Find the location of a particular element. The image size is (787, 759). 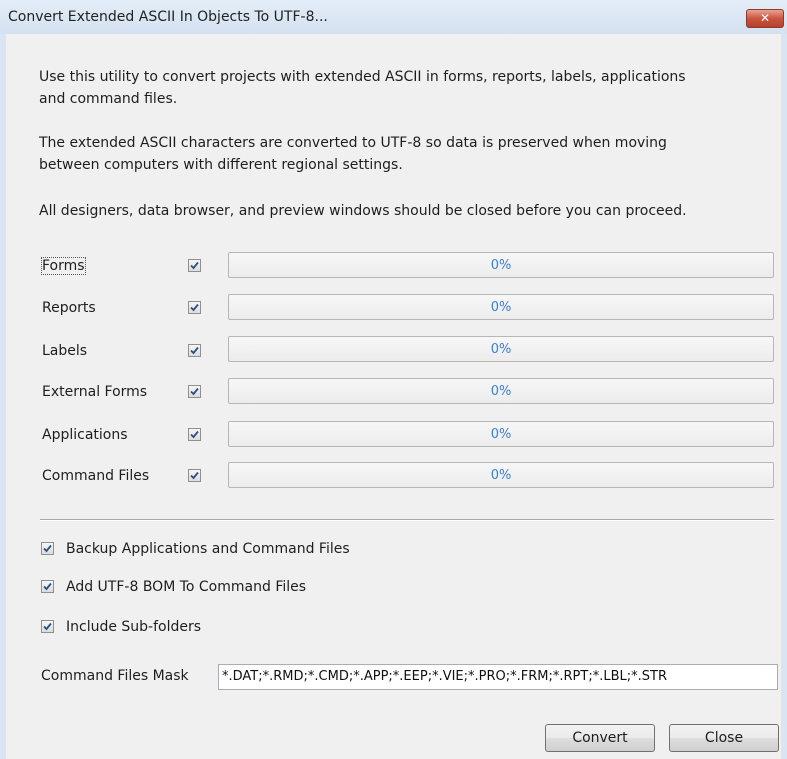

divider is located at coordinates (407, 520).